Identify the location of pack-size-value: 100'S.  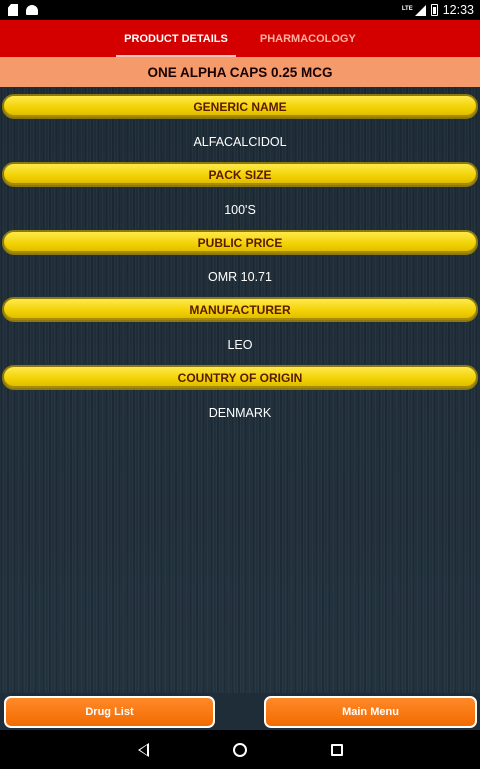
(240, 210).